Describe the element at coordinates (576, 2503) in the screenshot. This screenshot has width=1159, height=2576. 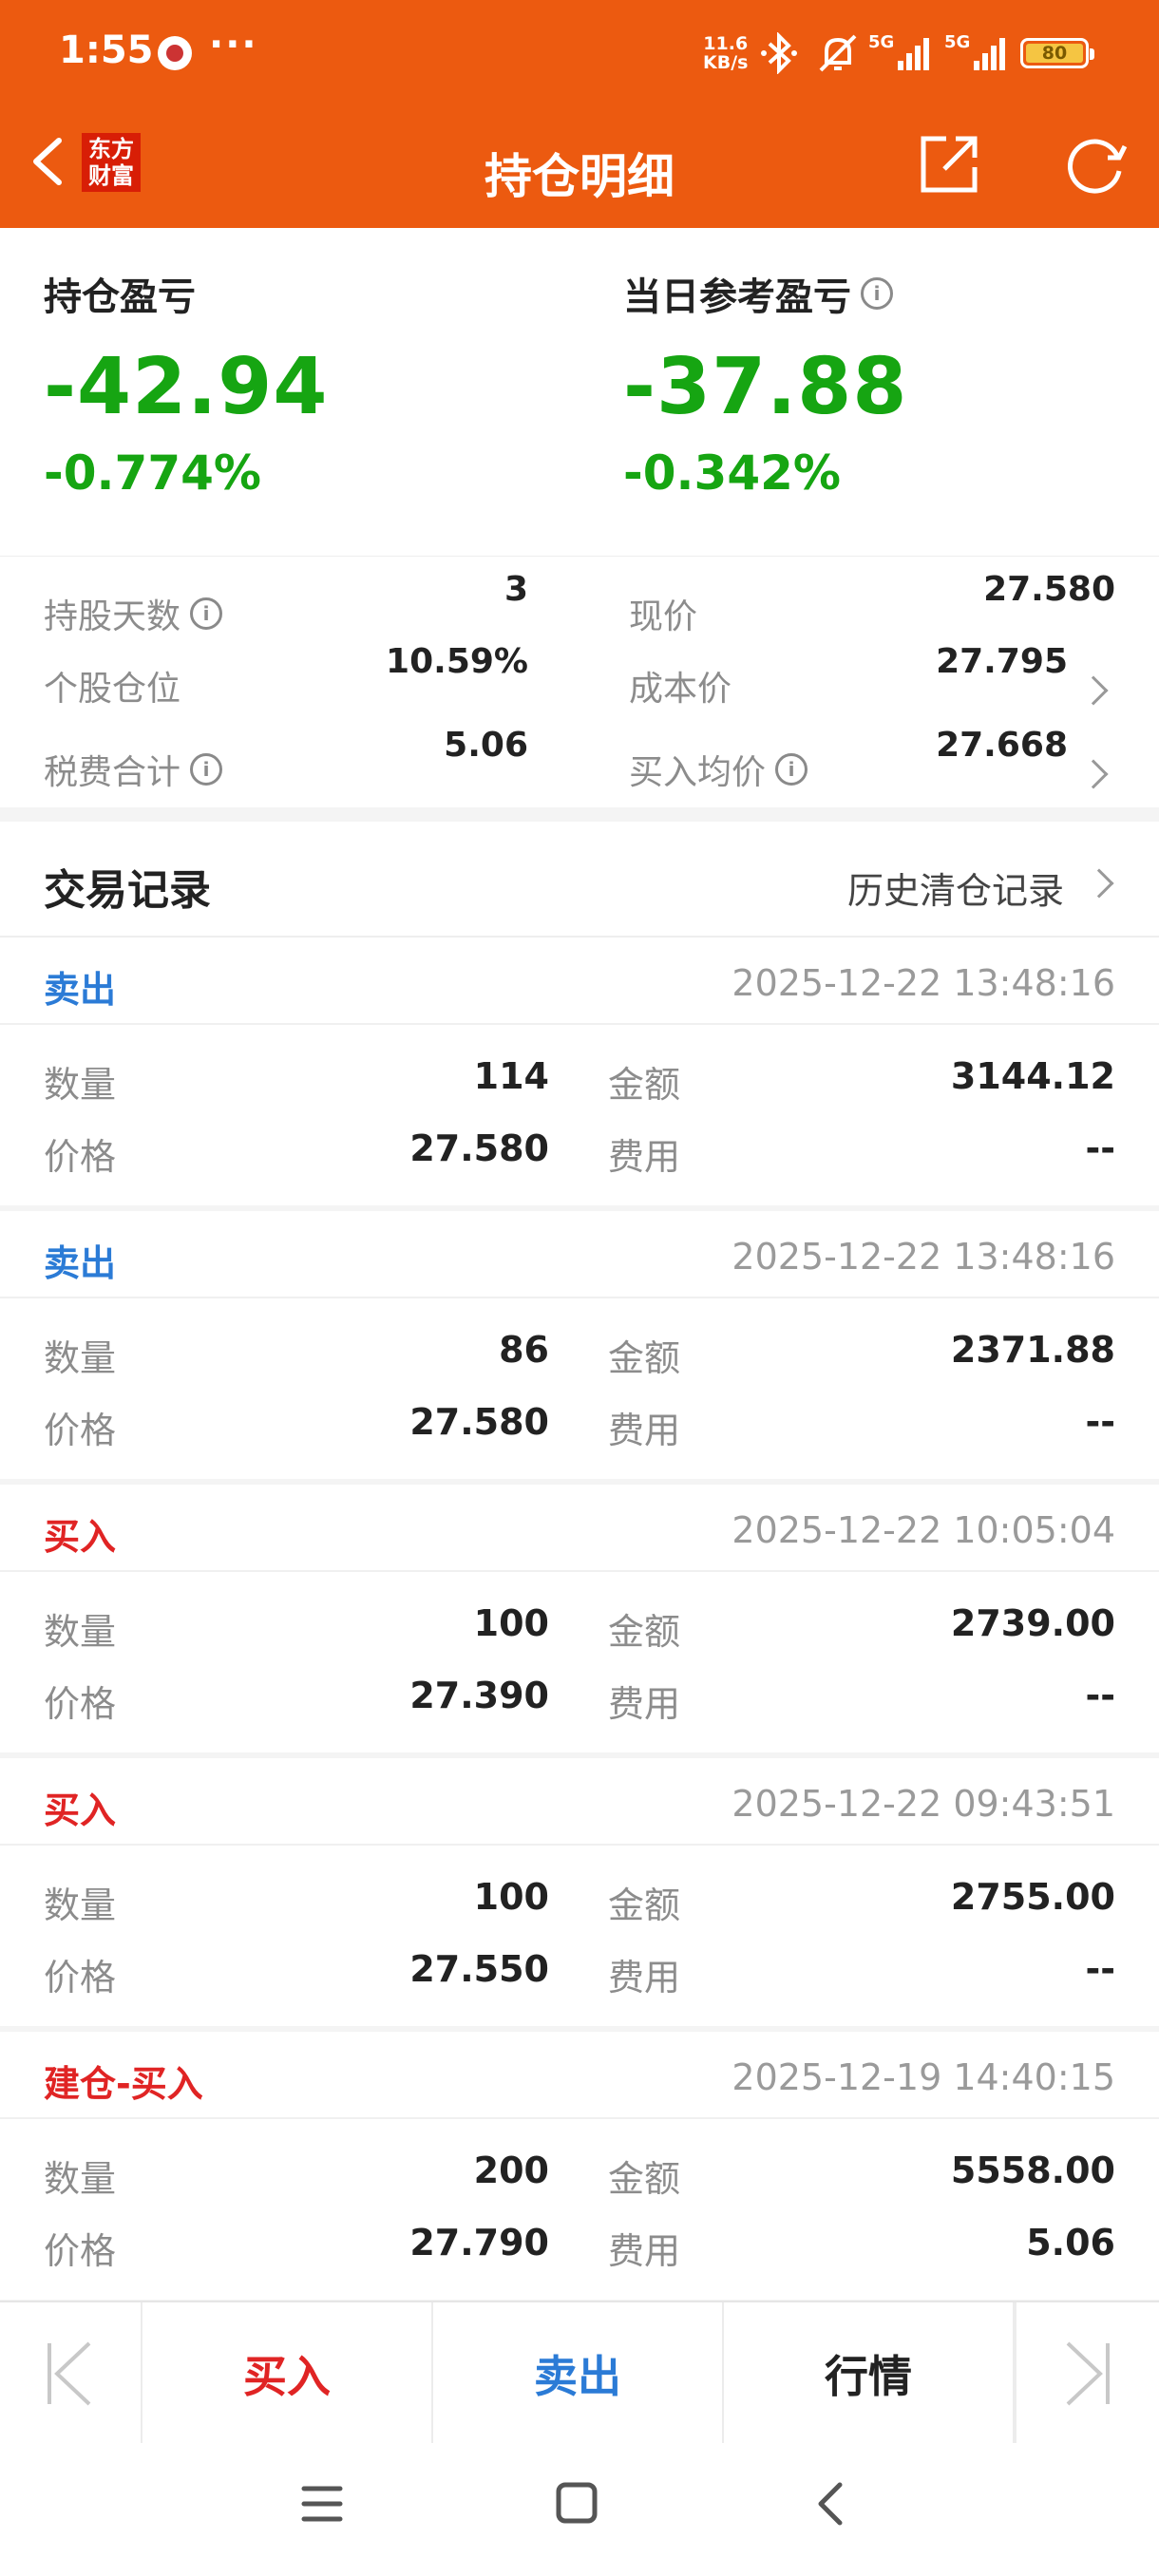
I see `home-icon` at that location.